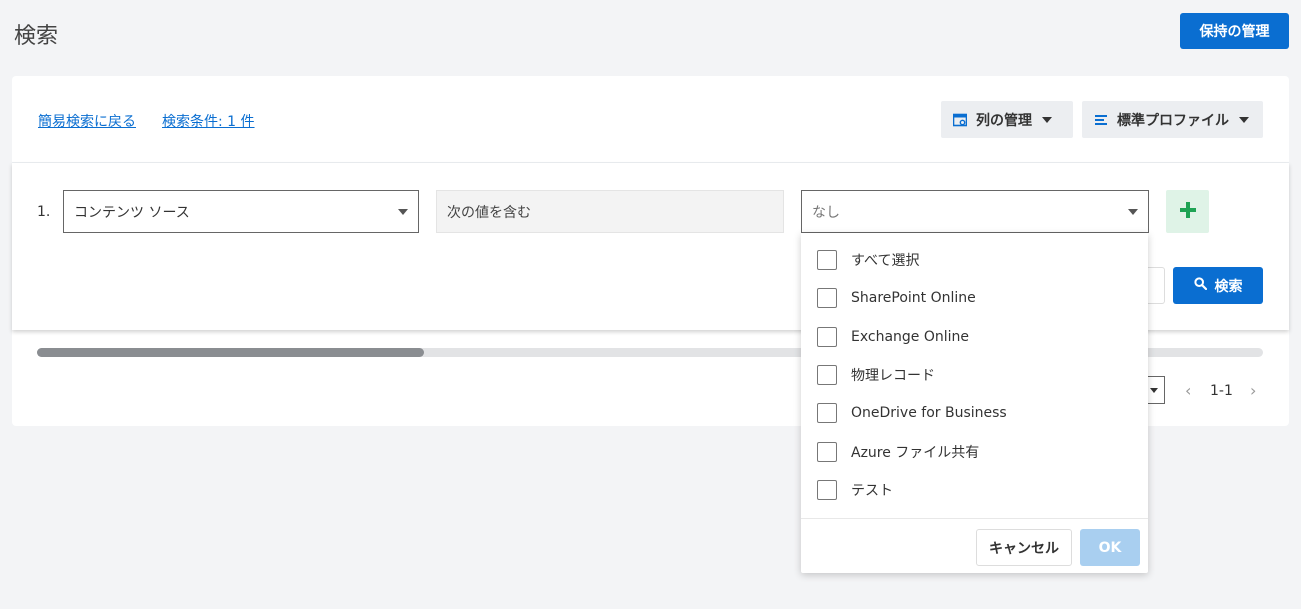 This screenshot has width=1301, height=609. I want to click on dropdown-option: OneDrive for Business, so click(912, 413).